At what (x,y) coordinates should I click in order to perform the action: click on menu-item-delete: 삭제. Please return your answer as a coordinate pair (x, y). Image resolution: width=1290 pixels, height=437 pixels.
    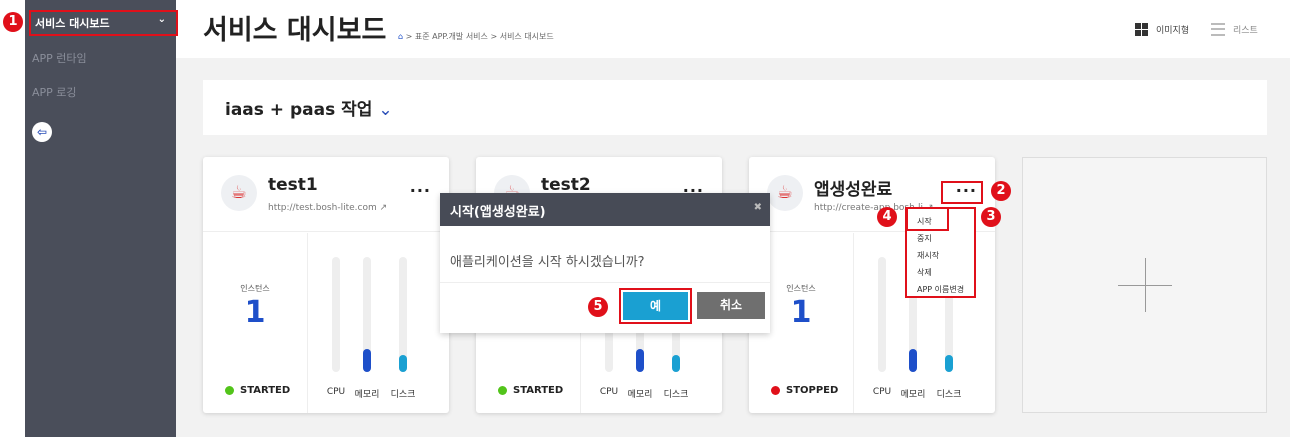
    Looking at the image, I should click on (945, 272).